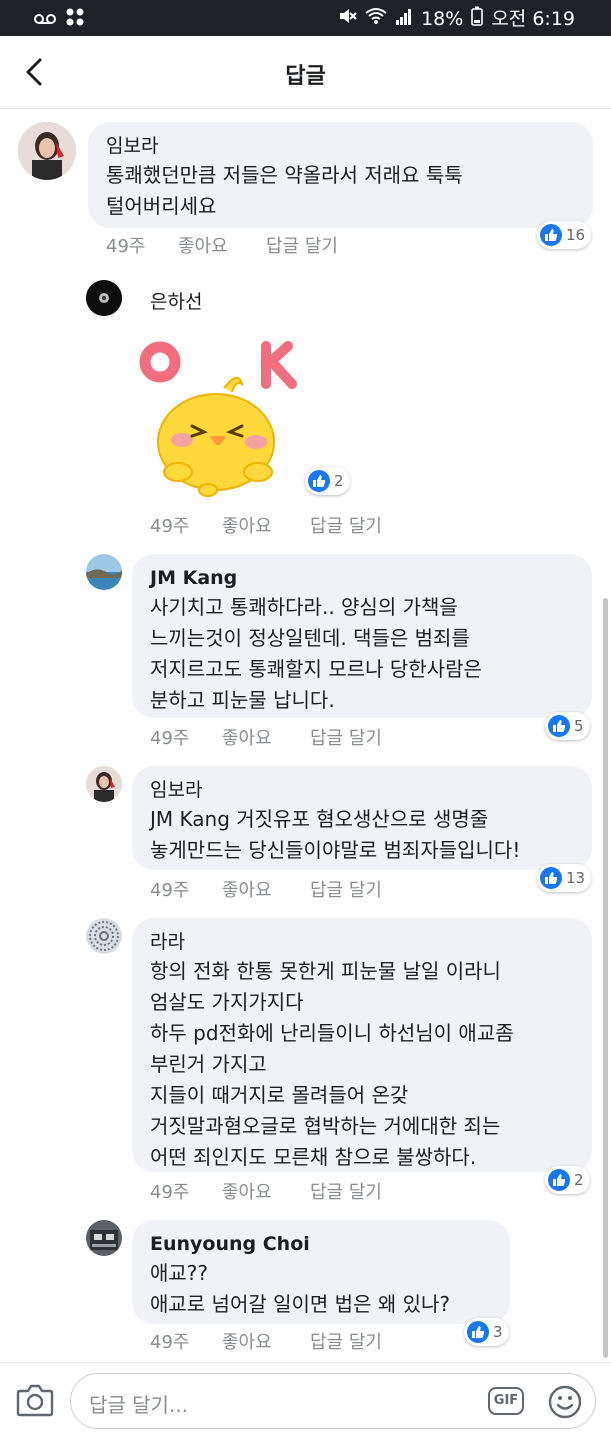 This screenshot has width=611, height=1441. Describe the element at coordinates (305, 18) in the screenshot. I see `status-bar: 18% 오전 6:19` at that location.